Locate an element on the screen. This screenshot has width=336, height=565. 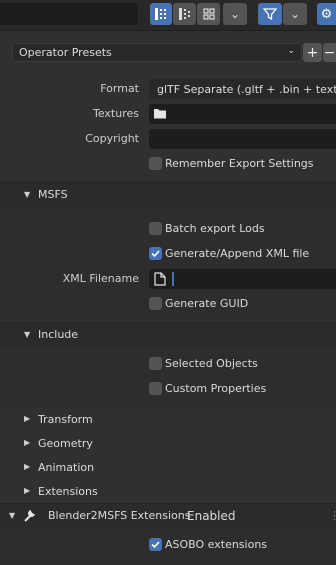
extensions-section-header: ▶ Extensions is located at coordinates (168, 492).